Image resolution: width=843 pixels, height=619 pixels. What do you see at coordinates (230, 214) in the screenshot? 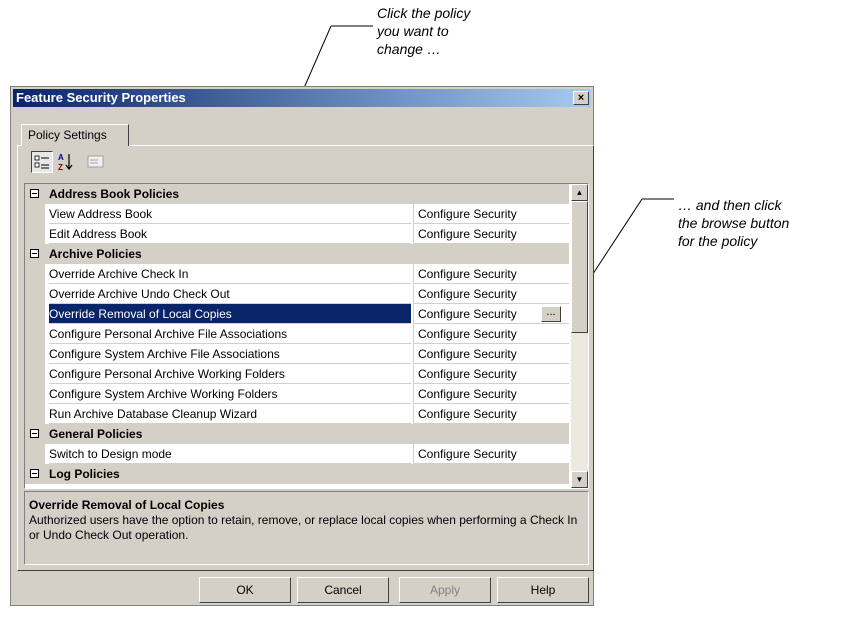
I see `policy-name: View Address Book` at bounding box center [230, 214].